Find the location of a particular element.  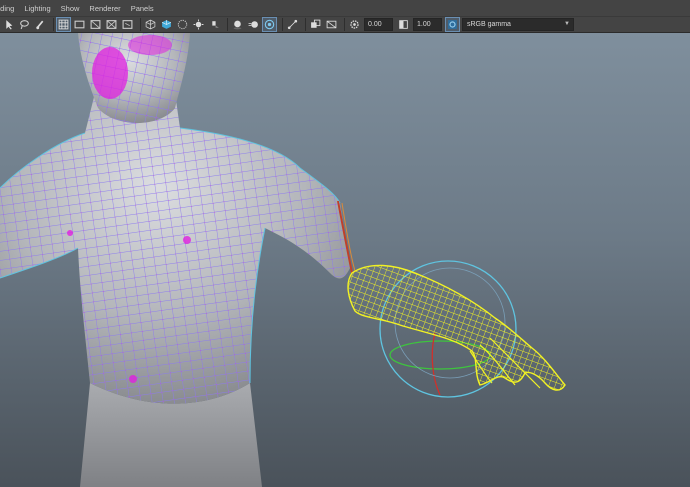

navel-vertex-cluster is located at coordinates (133, 379).